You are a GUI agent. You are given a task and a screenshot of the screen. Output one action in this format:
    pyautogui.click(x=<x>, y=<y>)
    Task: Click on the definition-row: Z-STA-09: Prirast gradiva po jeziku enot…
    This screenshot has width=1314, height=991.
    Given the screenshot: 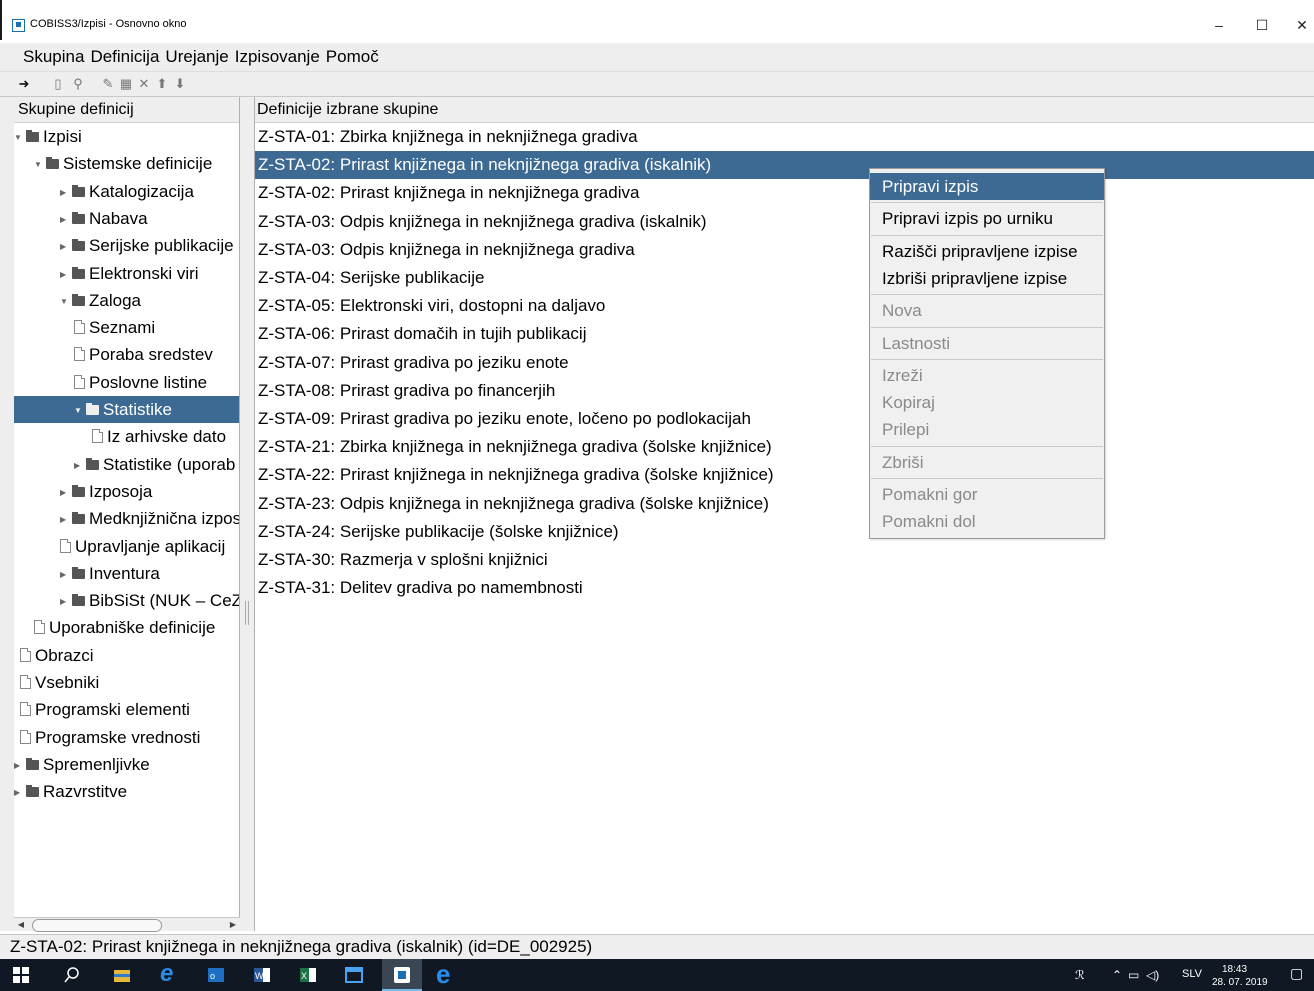 What is the action you would take?
    pyautogui.click(x=784, y=419)
    